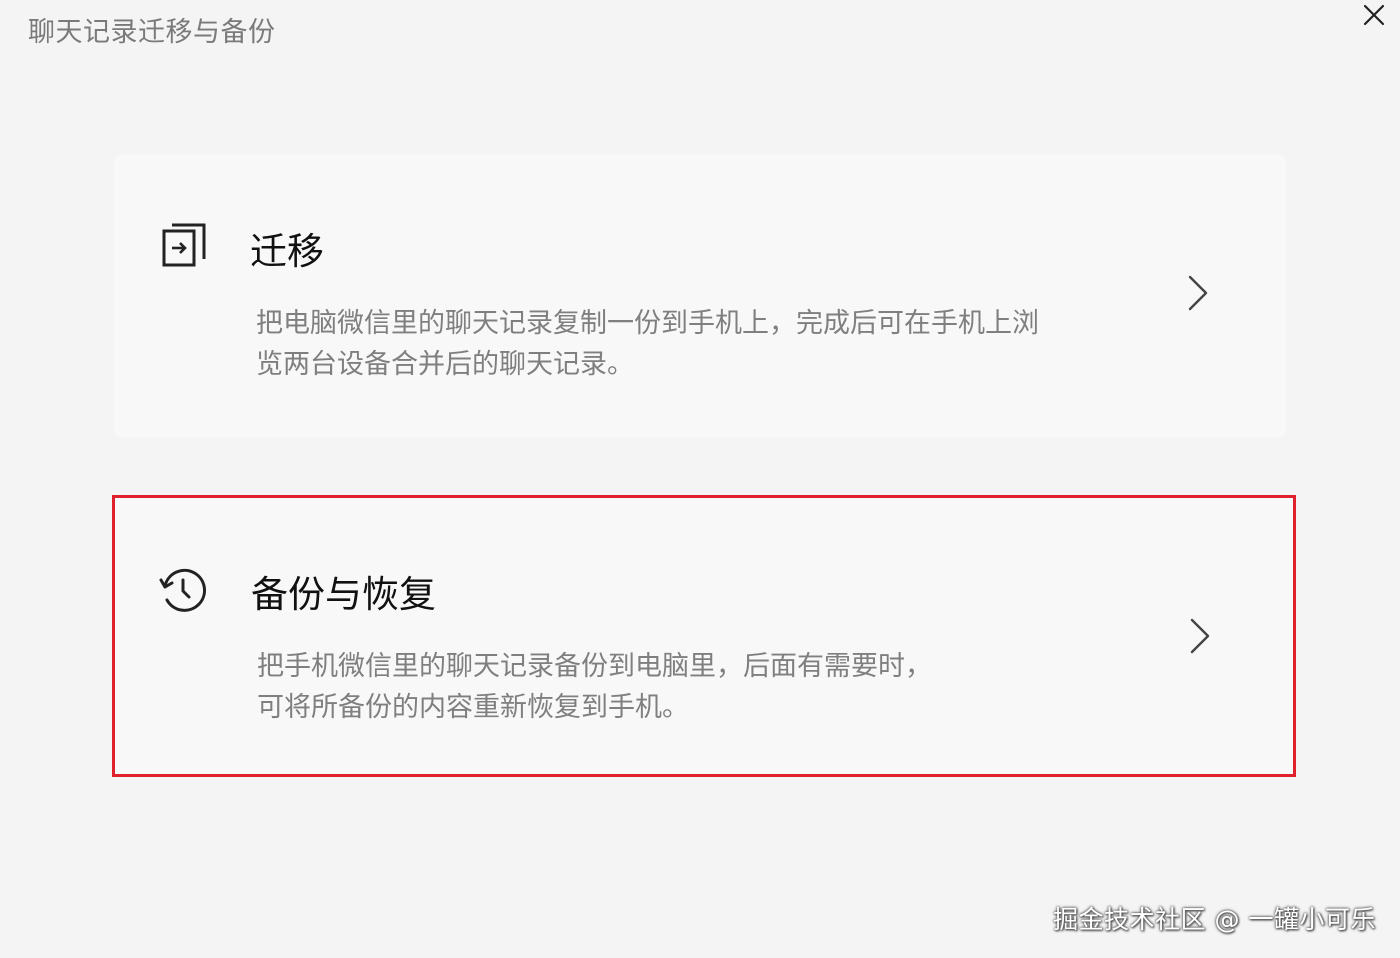 The image size is (1400, 958). I want to click on dialog-title: 聊天记录迁移与备份, so click(152, 32).